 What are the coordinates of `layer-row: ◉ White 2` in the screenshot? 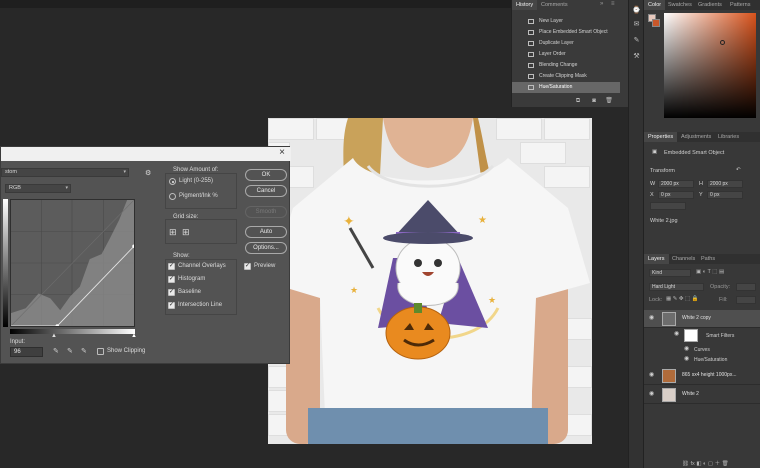 It's located at (702, 395).